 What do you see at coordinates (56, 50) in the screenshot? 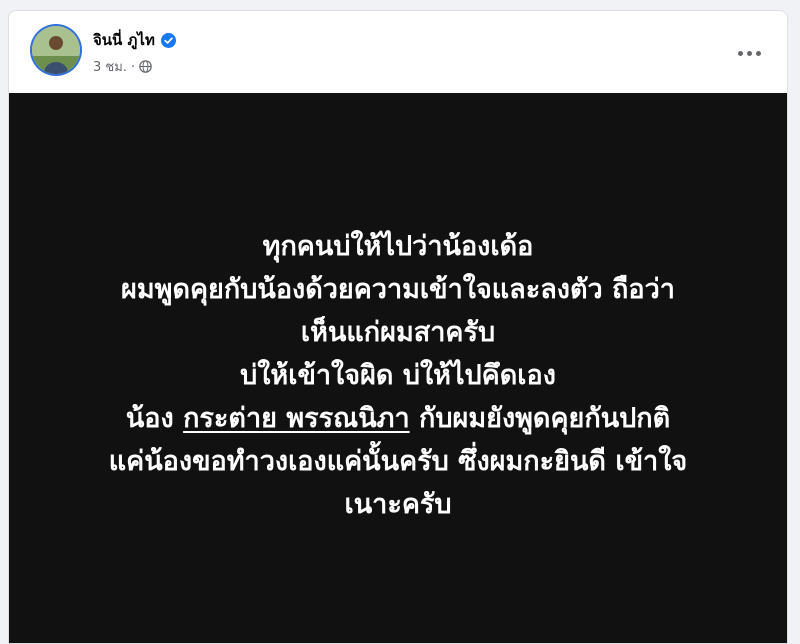
I see `author-avatar` at bounding box center [56, 50].